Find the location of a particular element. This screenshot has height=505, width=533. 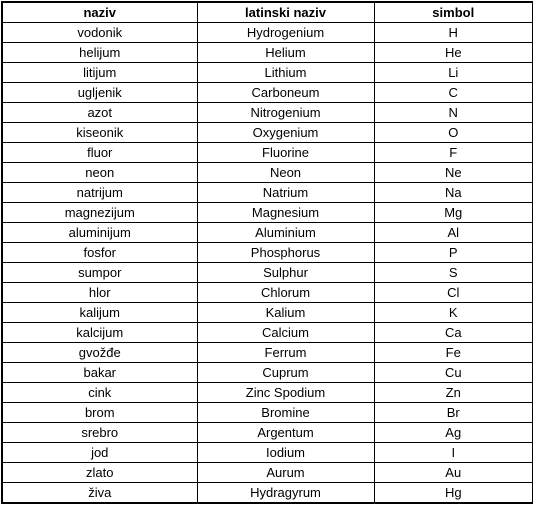

table-row: litijum Lithium Li is located at coordinates (267, 72).